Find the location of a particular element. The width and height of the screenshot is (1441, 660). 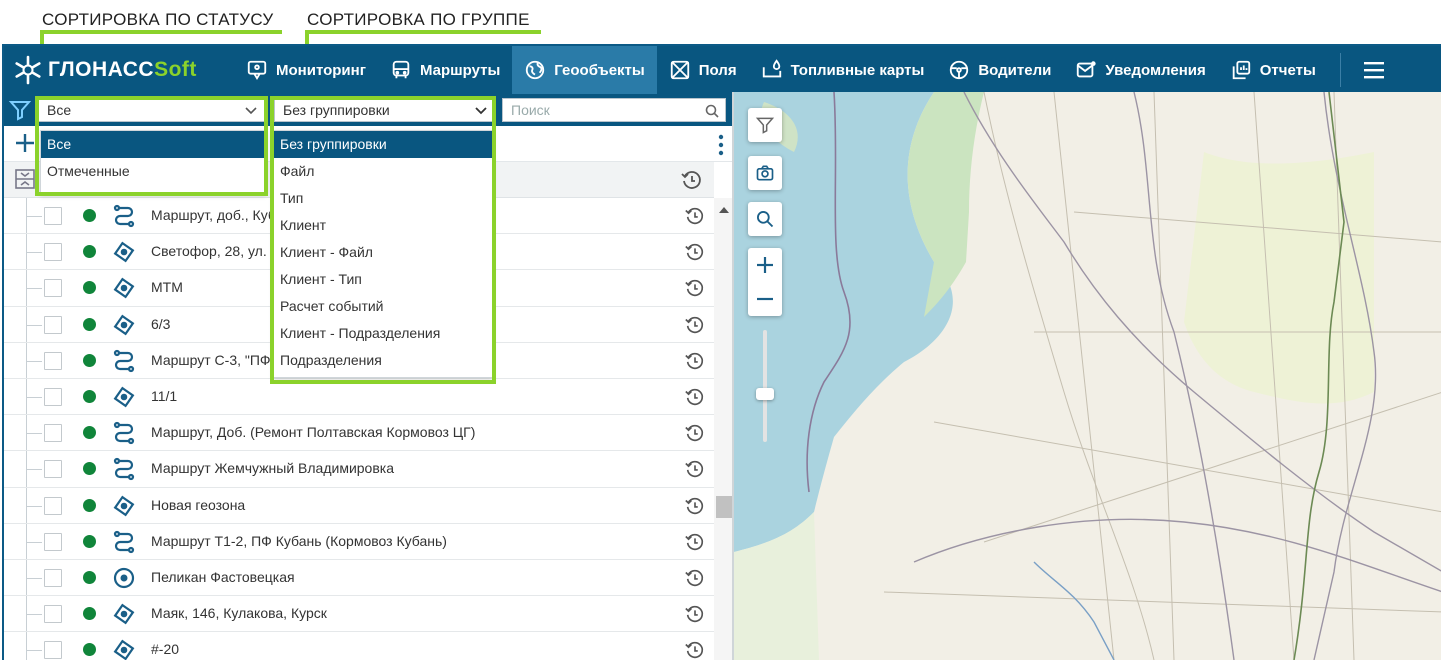

tree-guide-line is located at coordinates (26, 646).